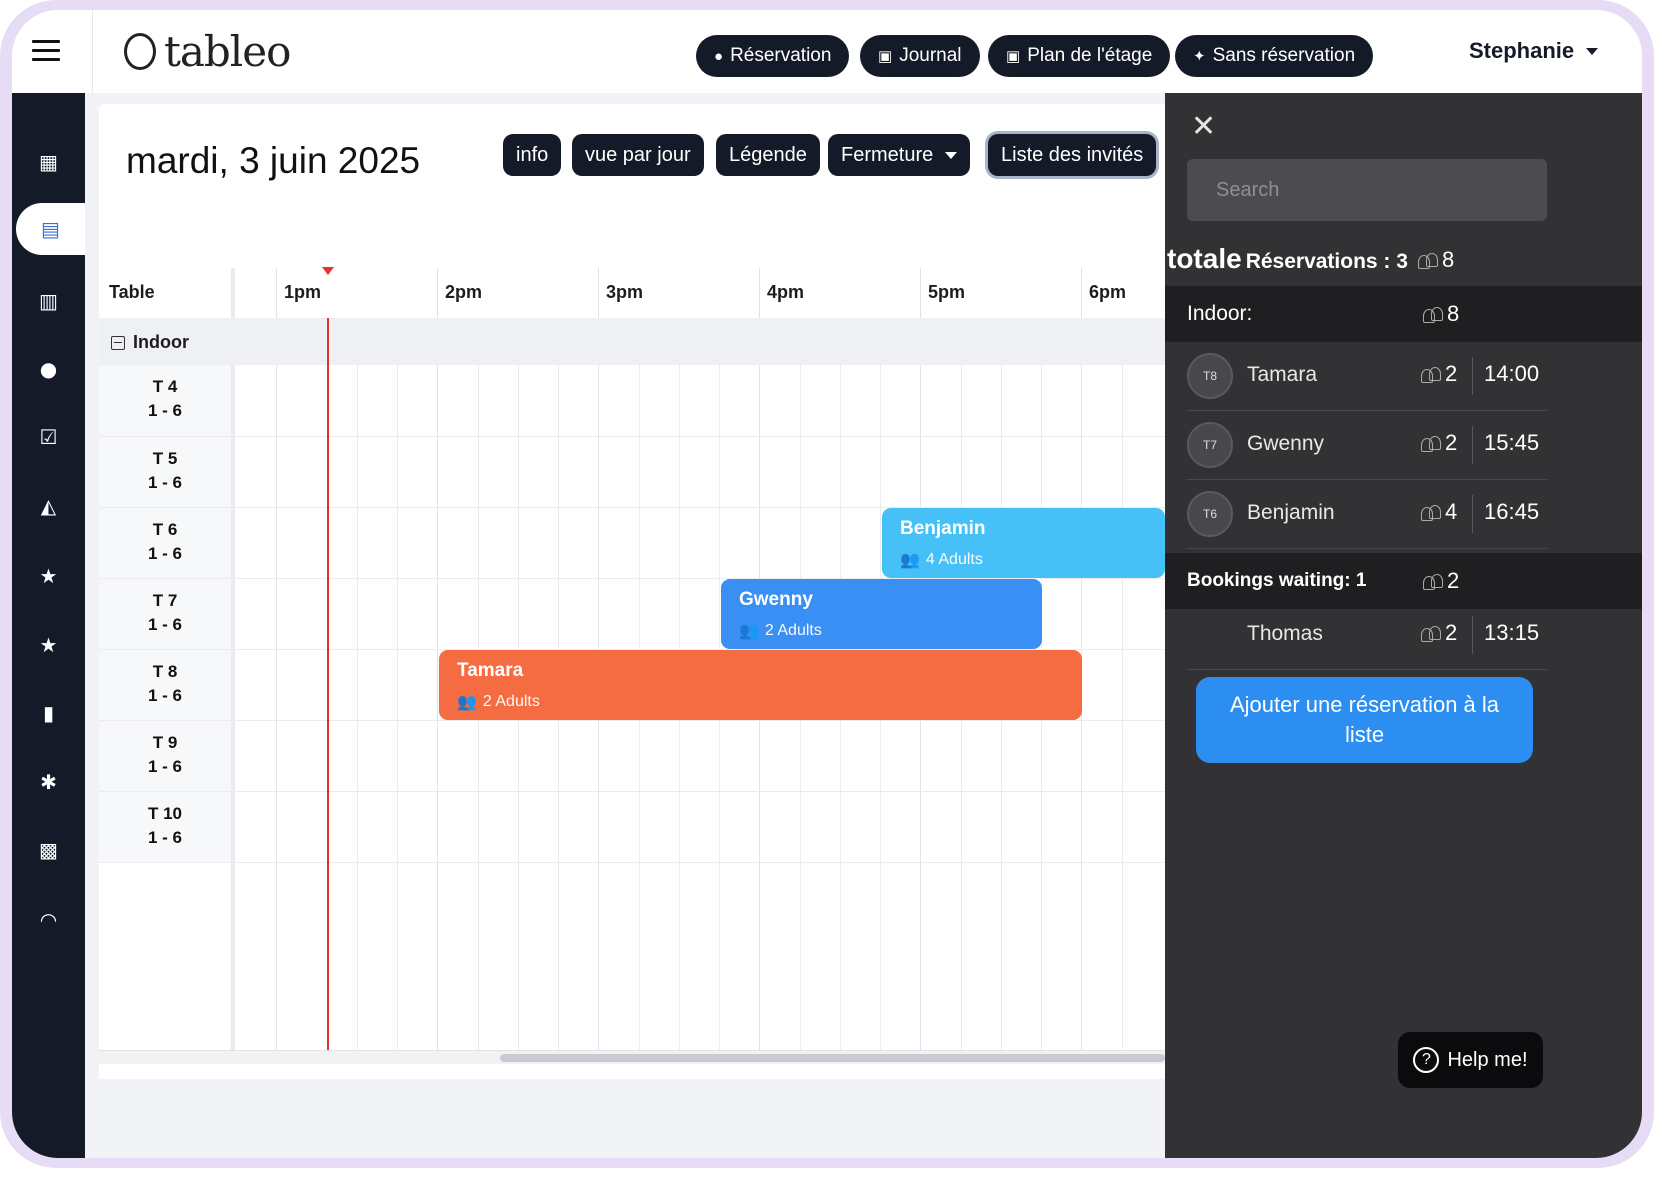 Image resolution: width=1654 pixels, height=1184 pixels. I want to click on table-badge: T7, so click(1210, 445).